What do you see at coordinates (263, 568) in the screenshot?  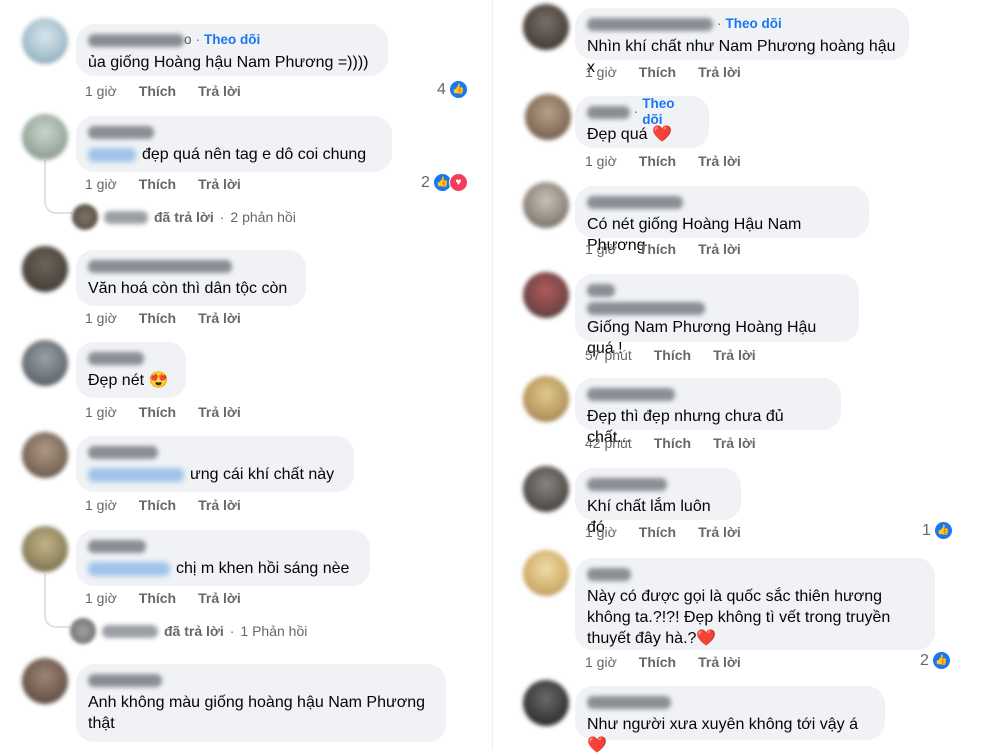 I see `comment-text-content: chị m khen hồi sáng nèe` at bounding box center [263, 568].